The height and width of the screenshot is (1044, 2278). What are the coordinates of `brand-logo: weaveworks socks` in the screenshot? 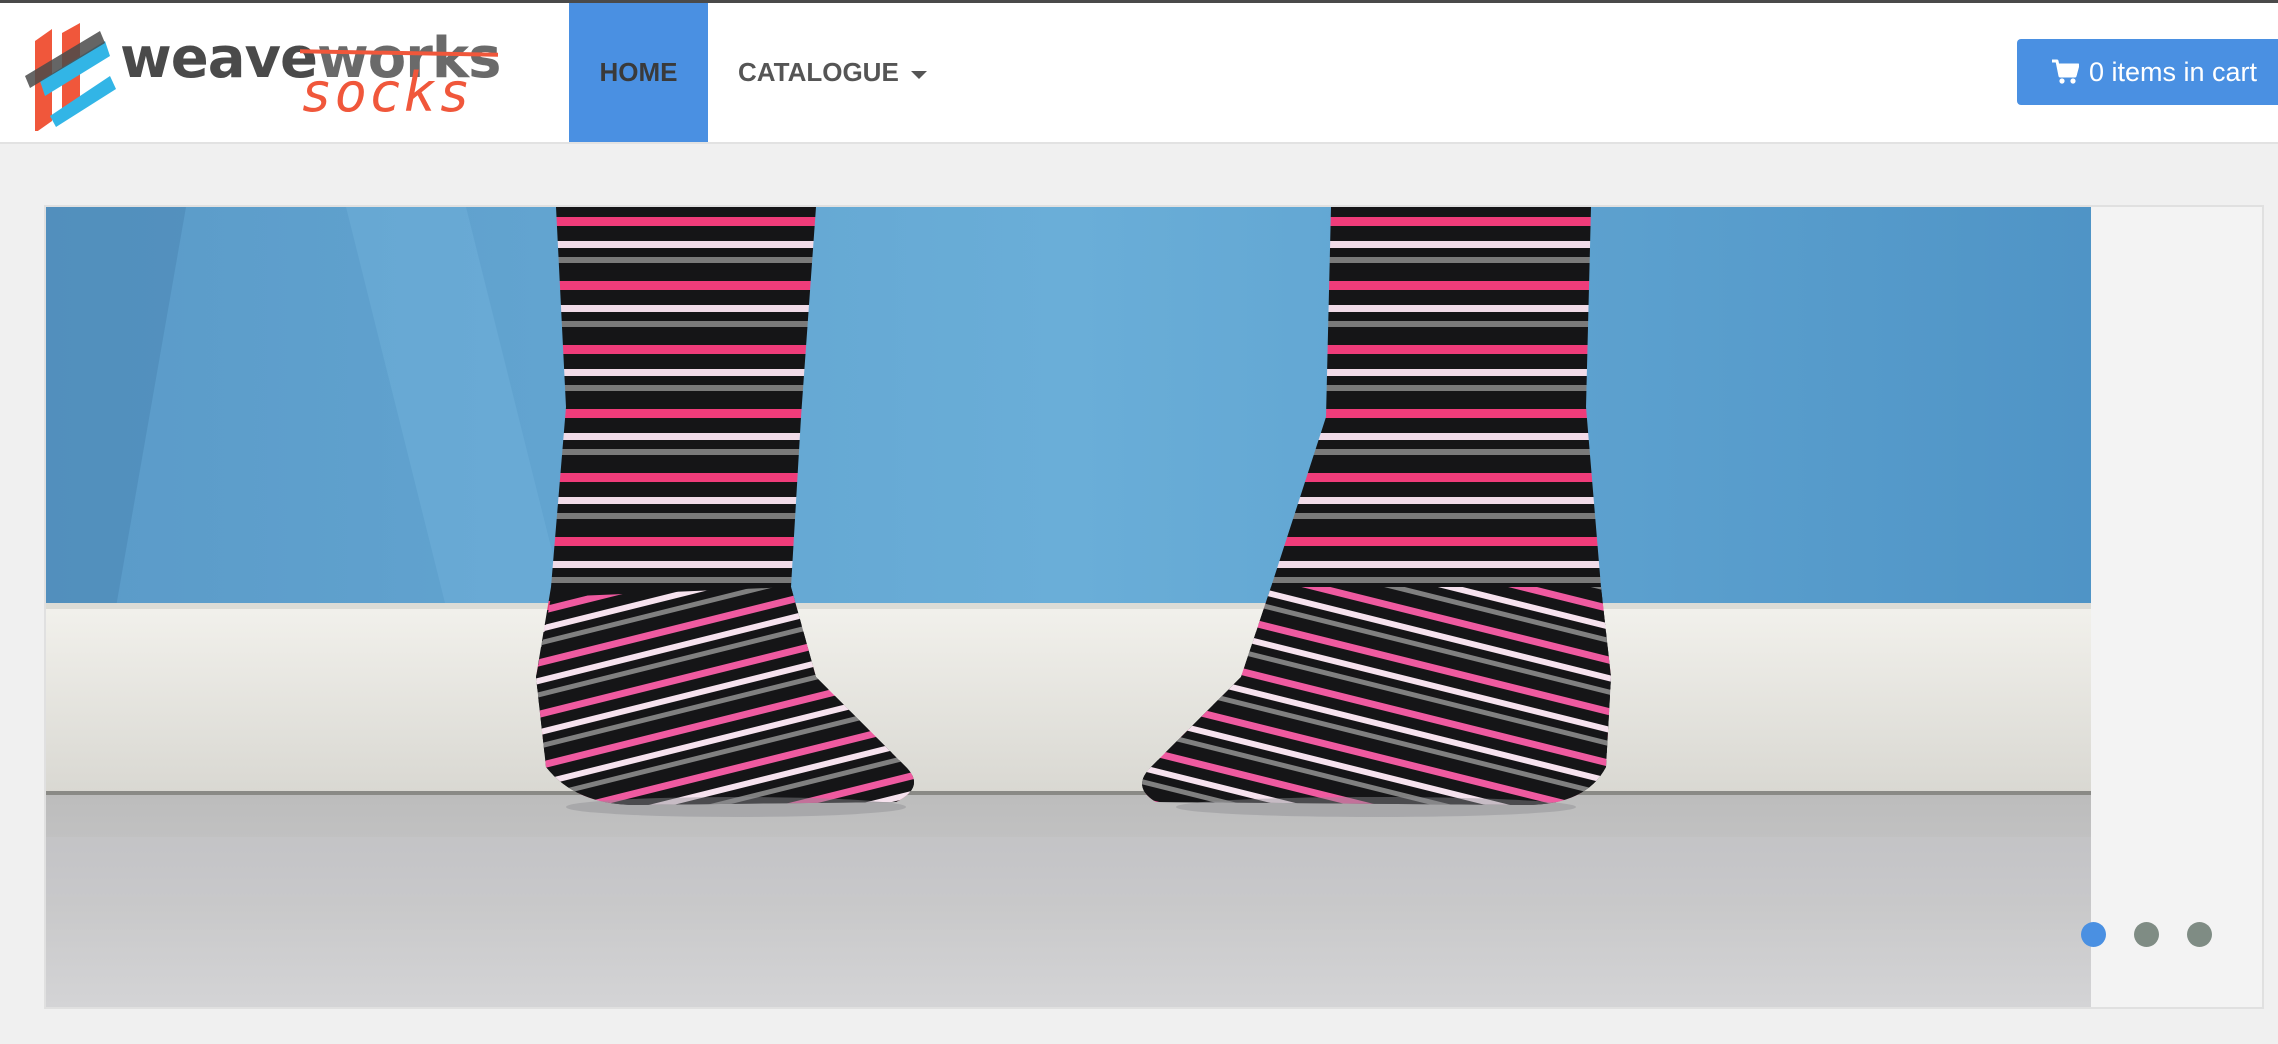 It's located at (255, 76).